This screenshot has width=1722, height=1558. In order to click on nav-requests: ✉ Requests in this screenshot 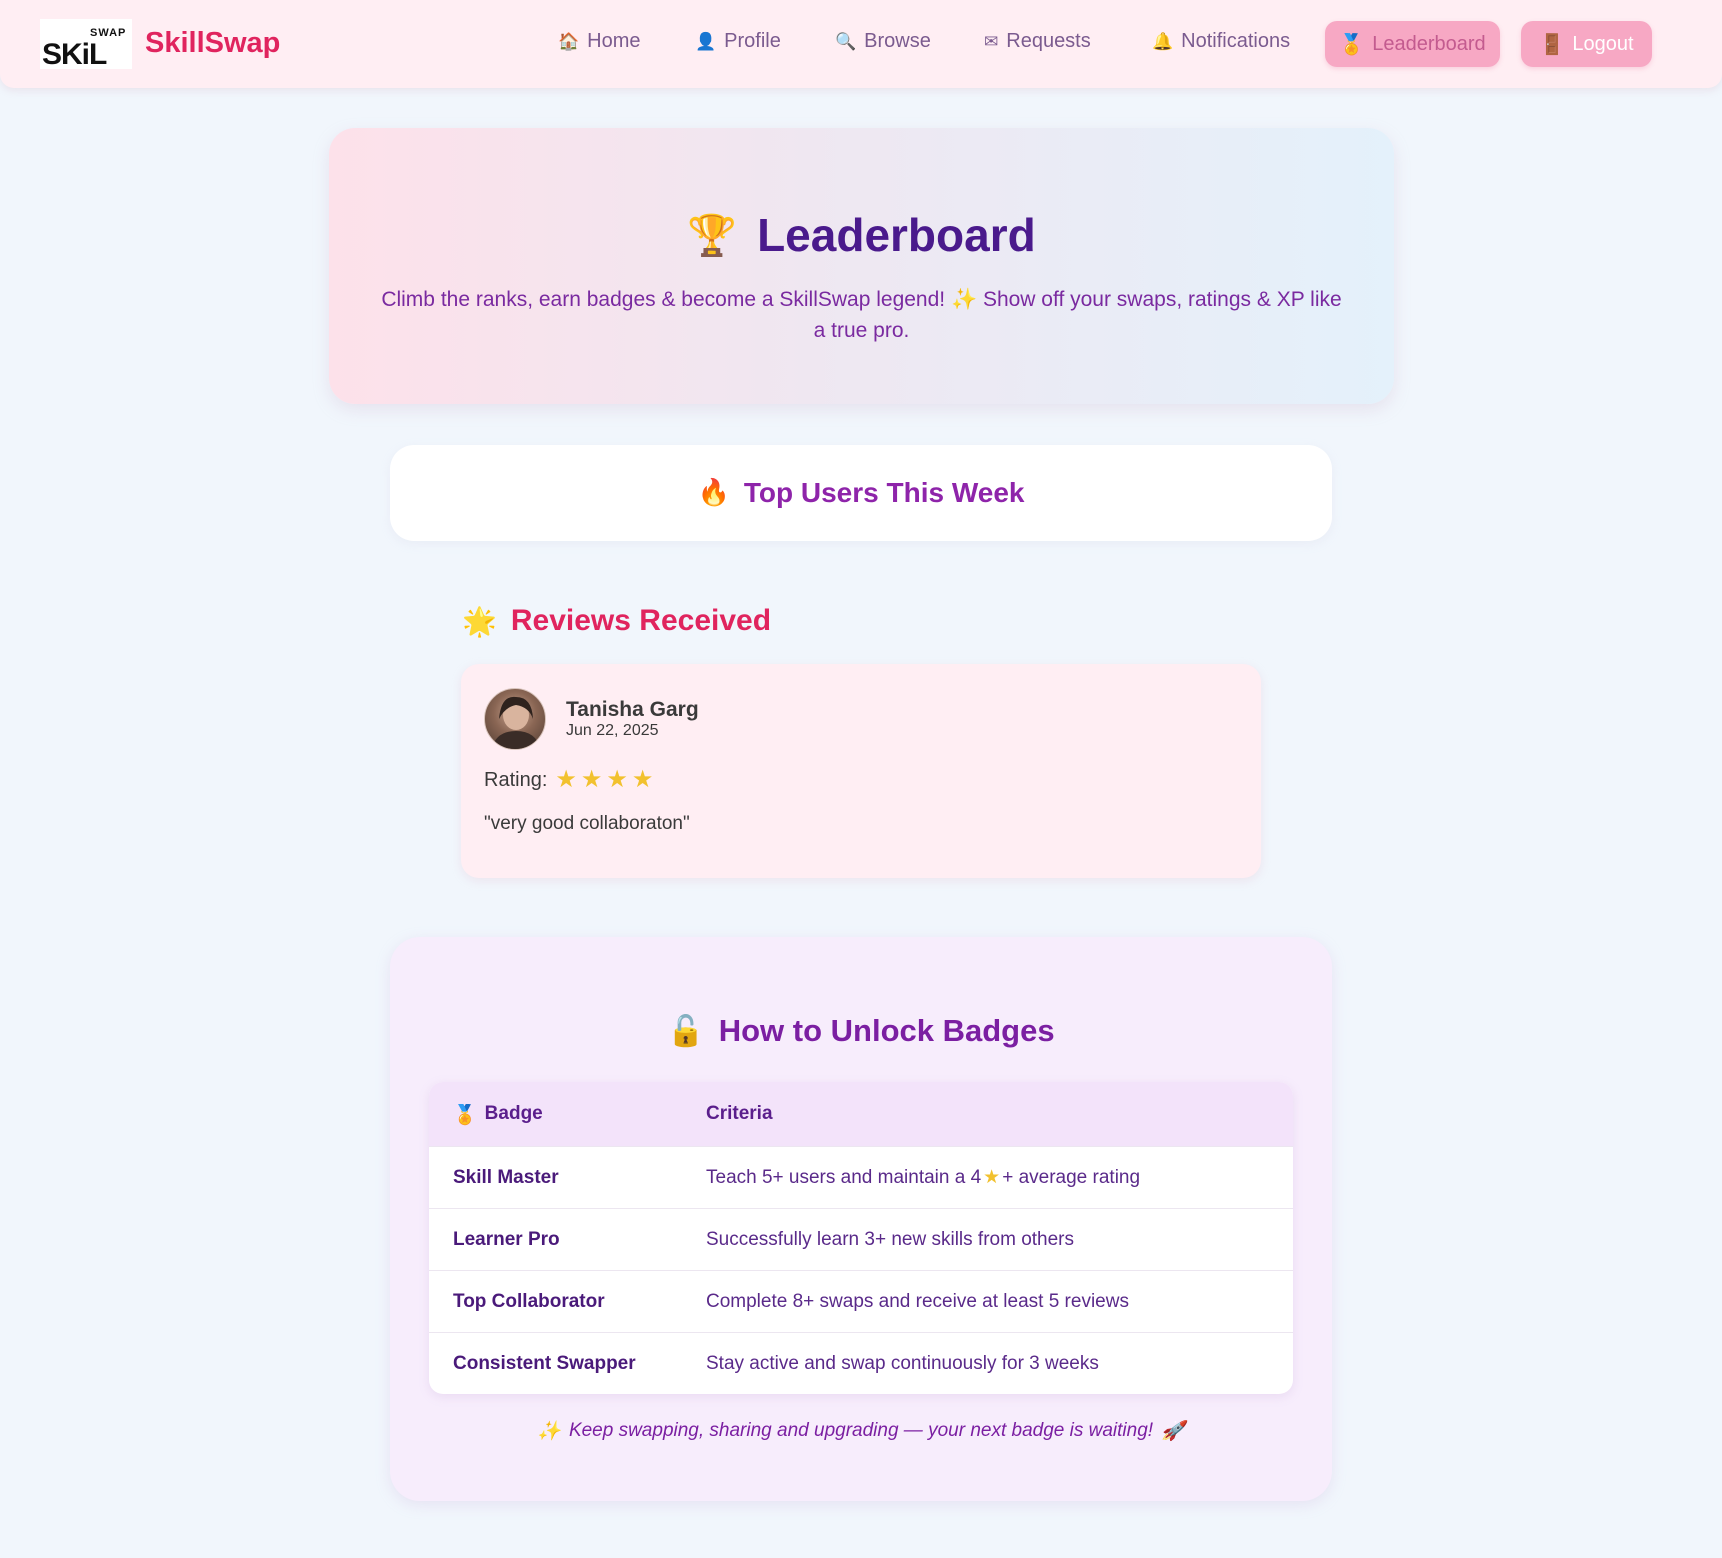, I will do `click(1037, 41)`.